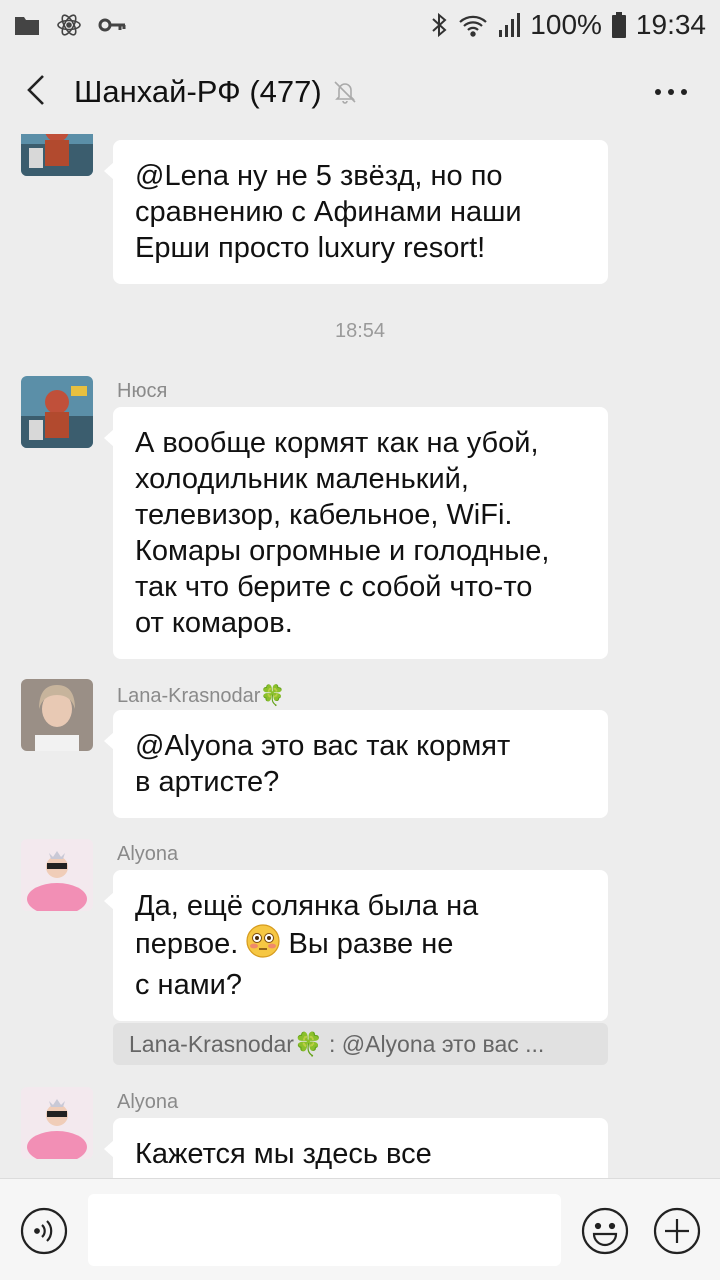 The width and height of the screenshot is (720, 1280). What do you see at coordinates (319, 176) in the screenshot?
I see `message-line: @Lena ну не 5 звёзд, но по` at bounding box center [319, 176].